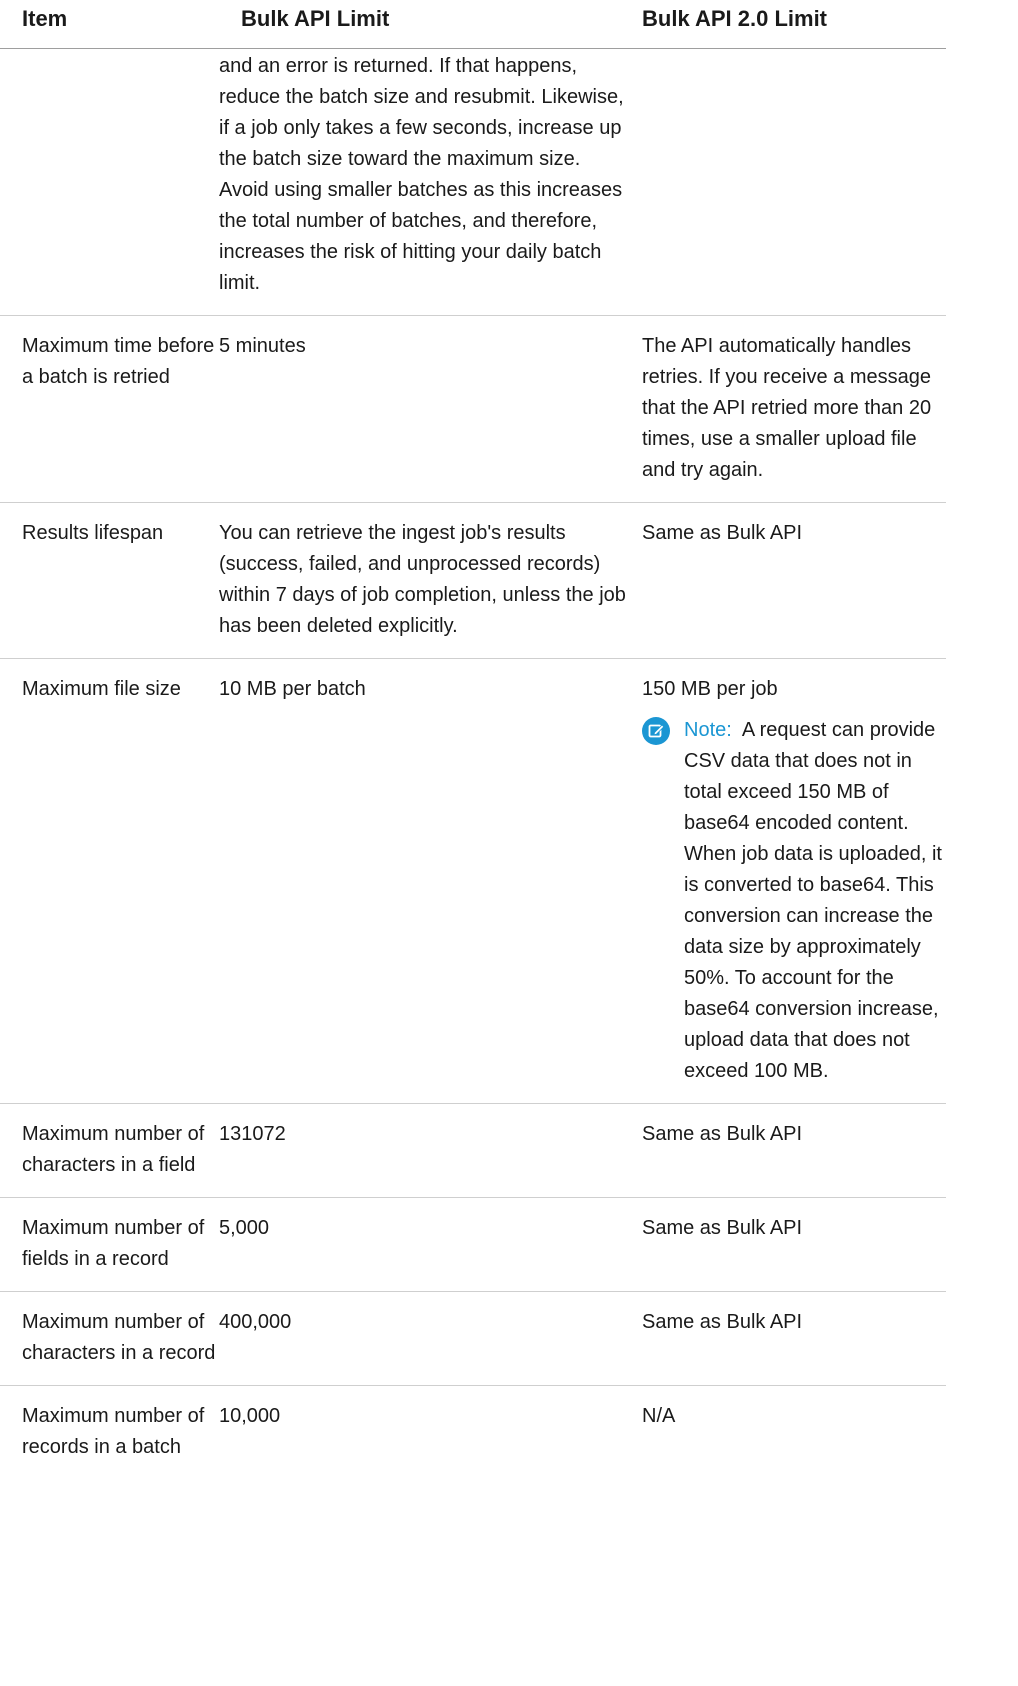  What do you see at coordinates (656, 731) in the screenshot?
I see `note-edit-icon` at bounding box center [656, 731].